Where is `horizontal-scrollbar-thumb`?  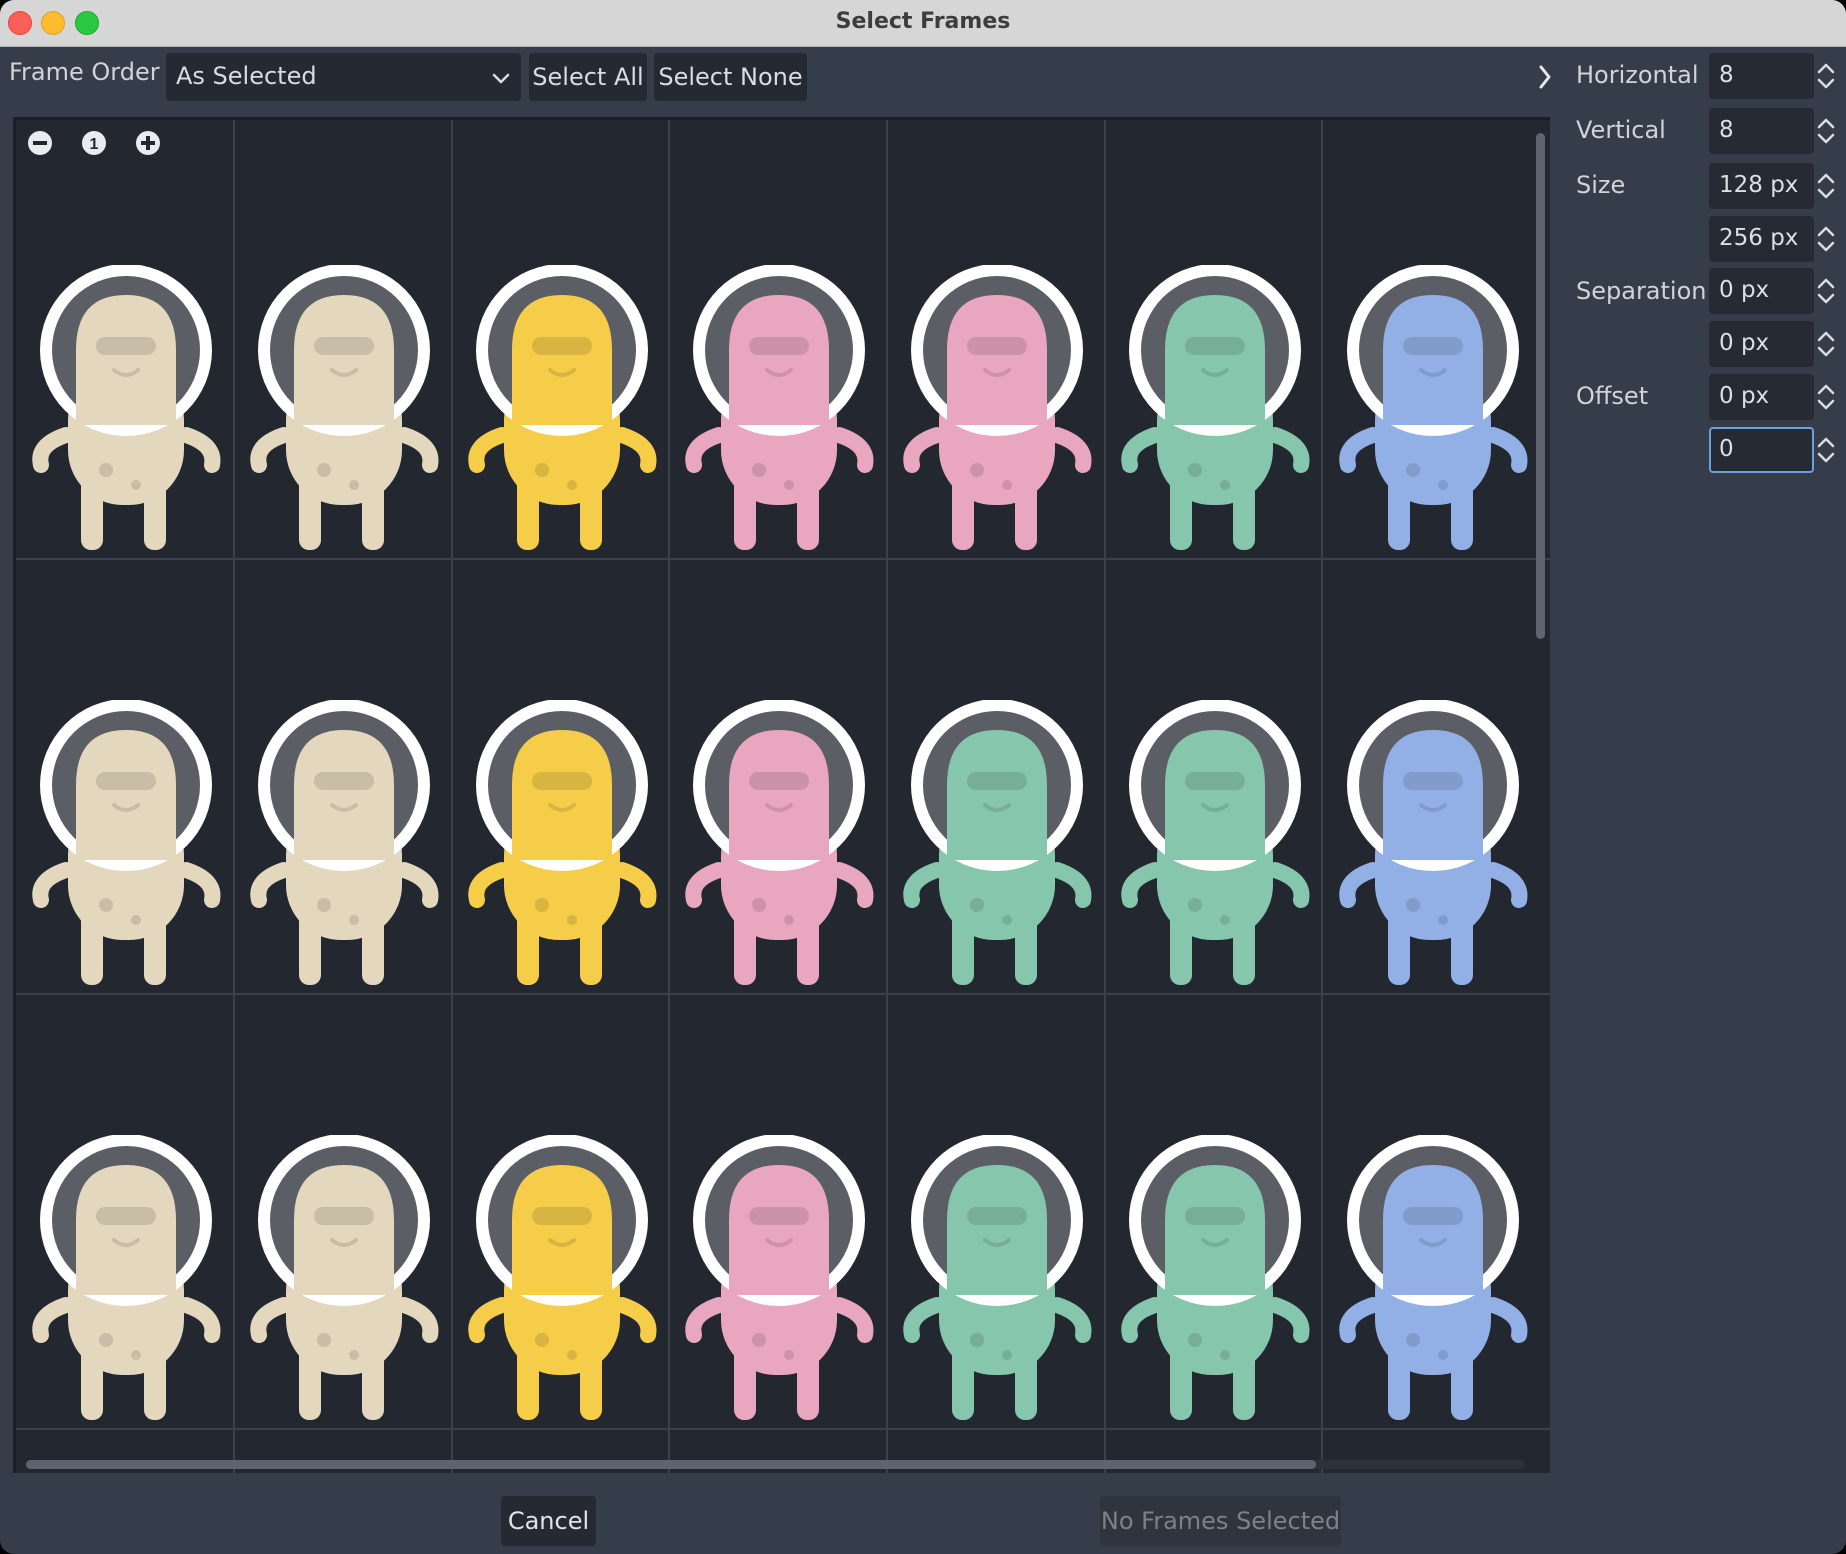
horizontal-scrollbar-thumb is located at coordinates (671, 1464).